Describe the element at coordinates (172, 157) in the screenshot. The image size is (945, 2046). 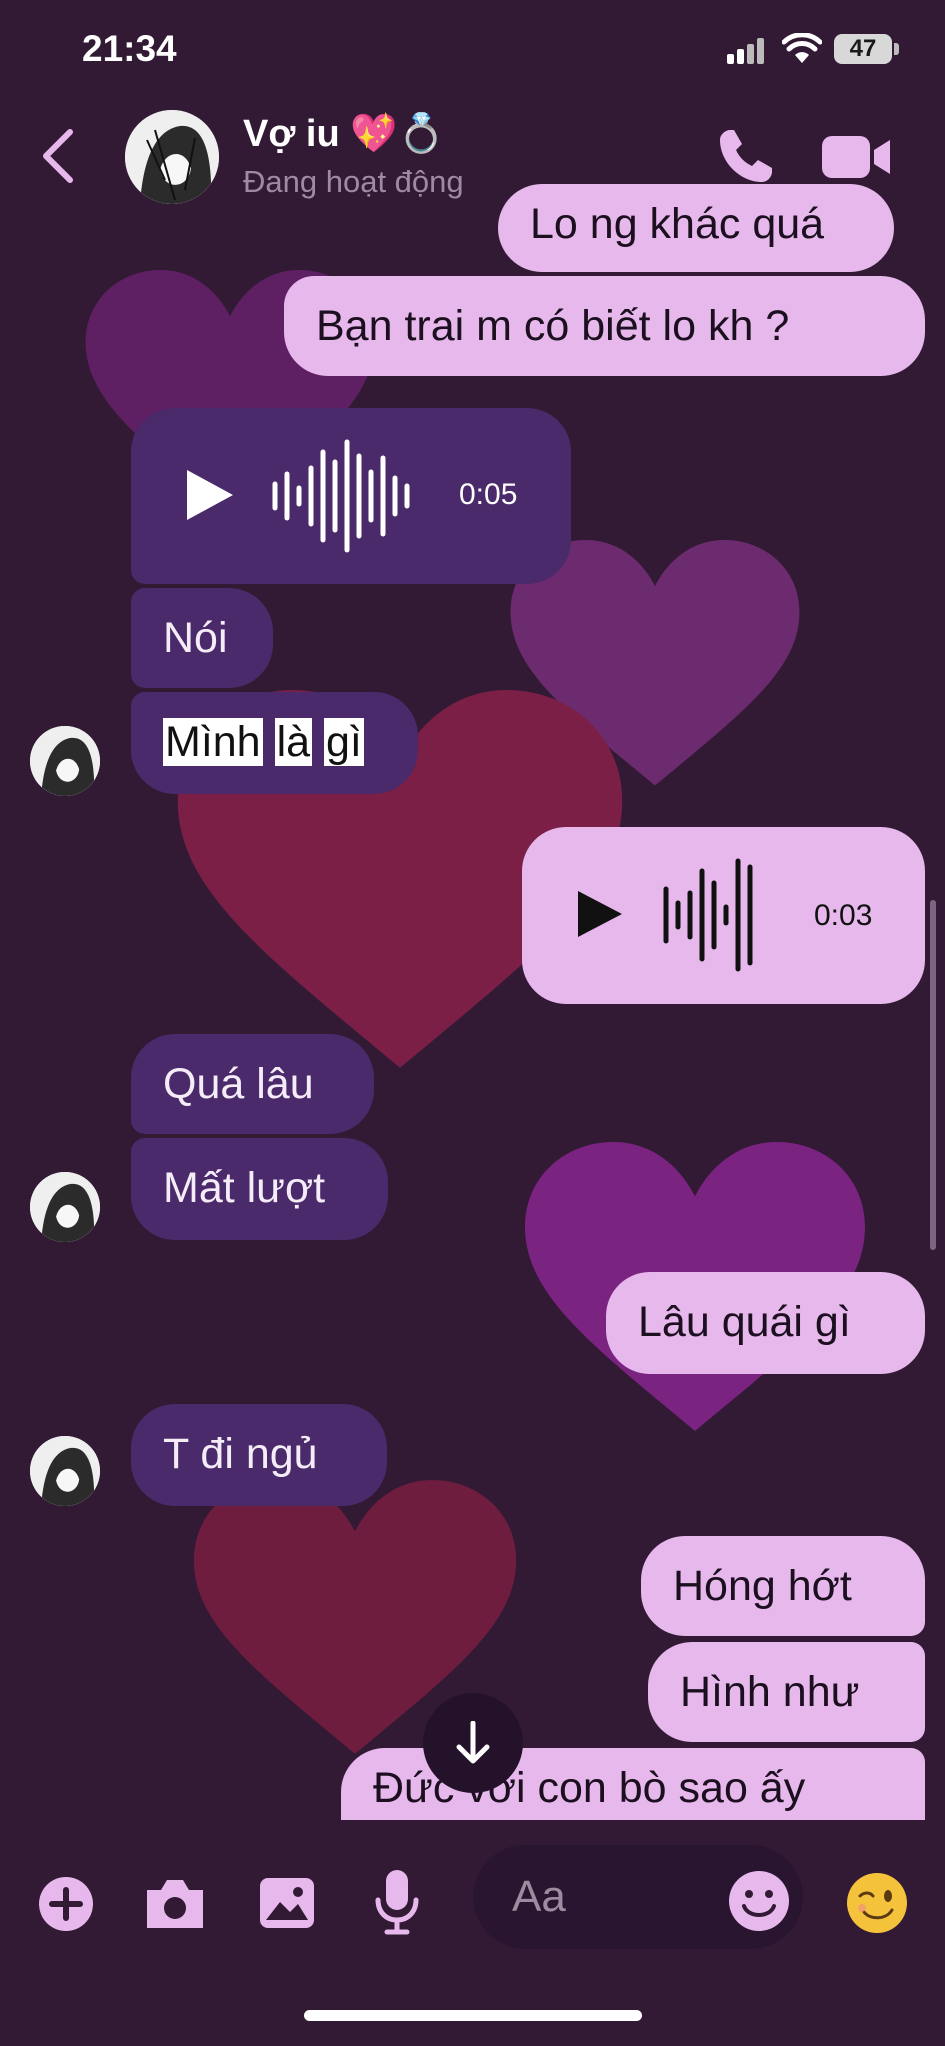
I see `contact-avatar` at that location.